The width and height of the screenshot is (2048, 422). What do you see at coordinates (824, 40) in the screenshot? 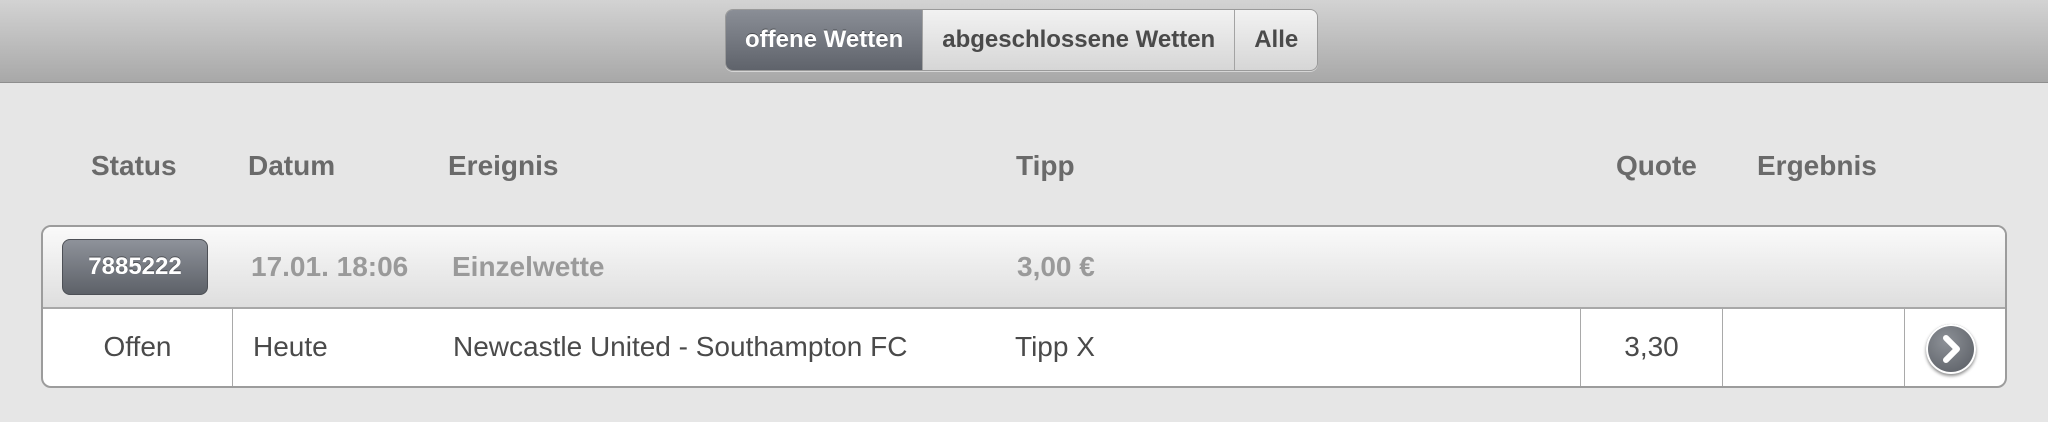
I see `tab-offene-wetten: offene Wetten` at bounding box center [824, 40].